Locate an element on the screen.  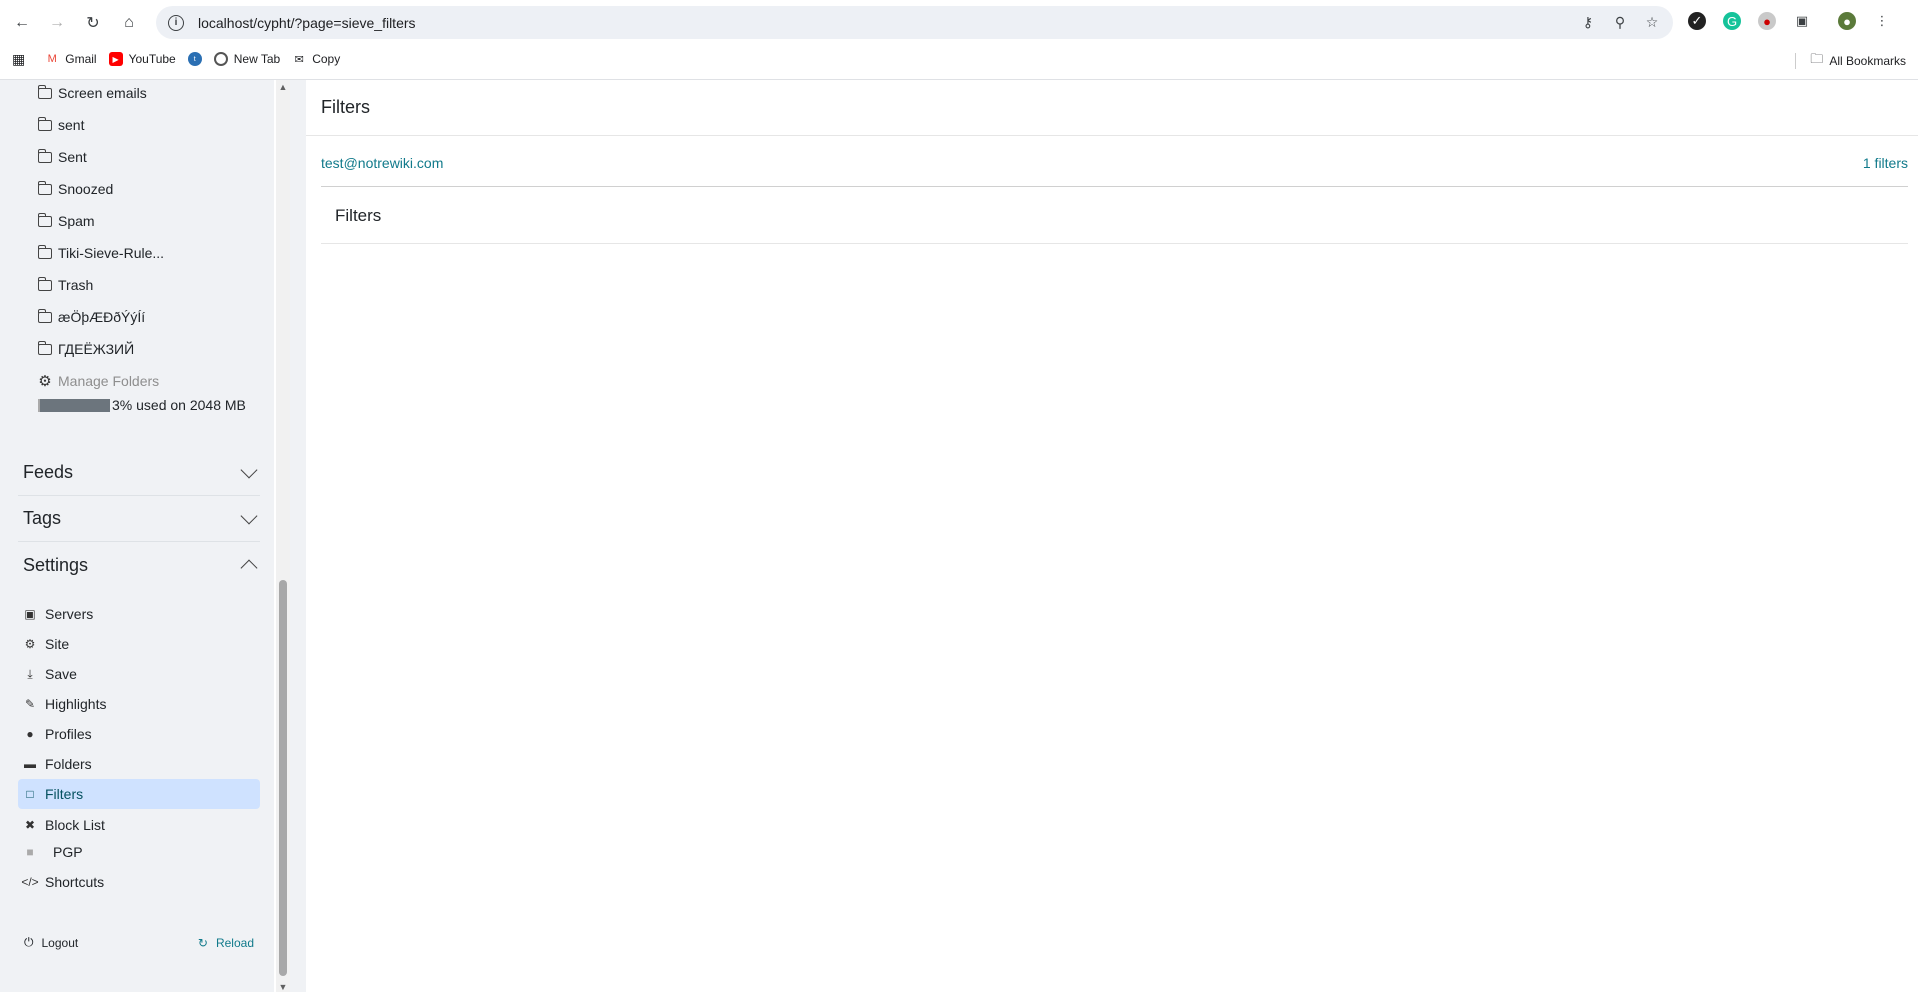
zoom-icon: ⚲ is located at coordinates (1620, 22).